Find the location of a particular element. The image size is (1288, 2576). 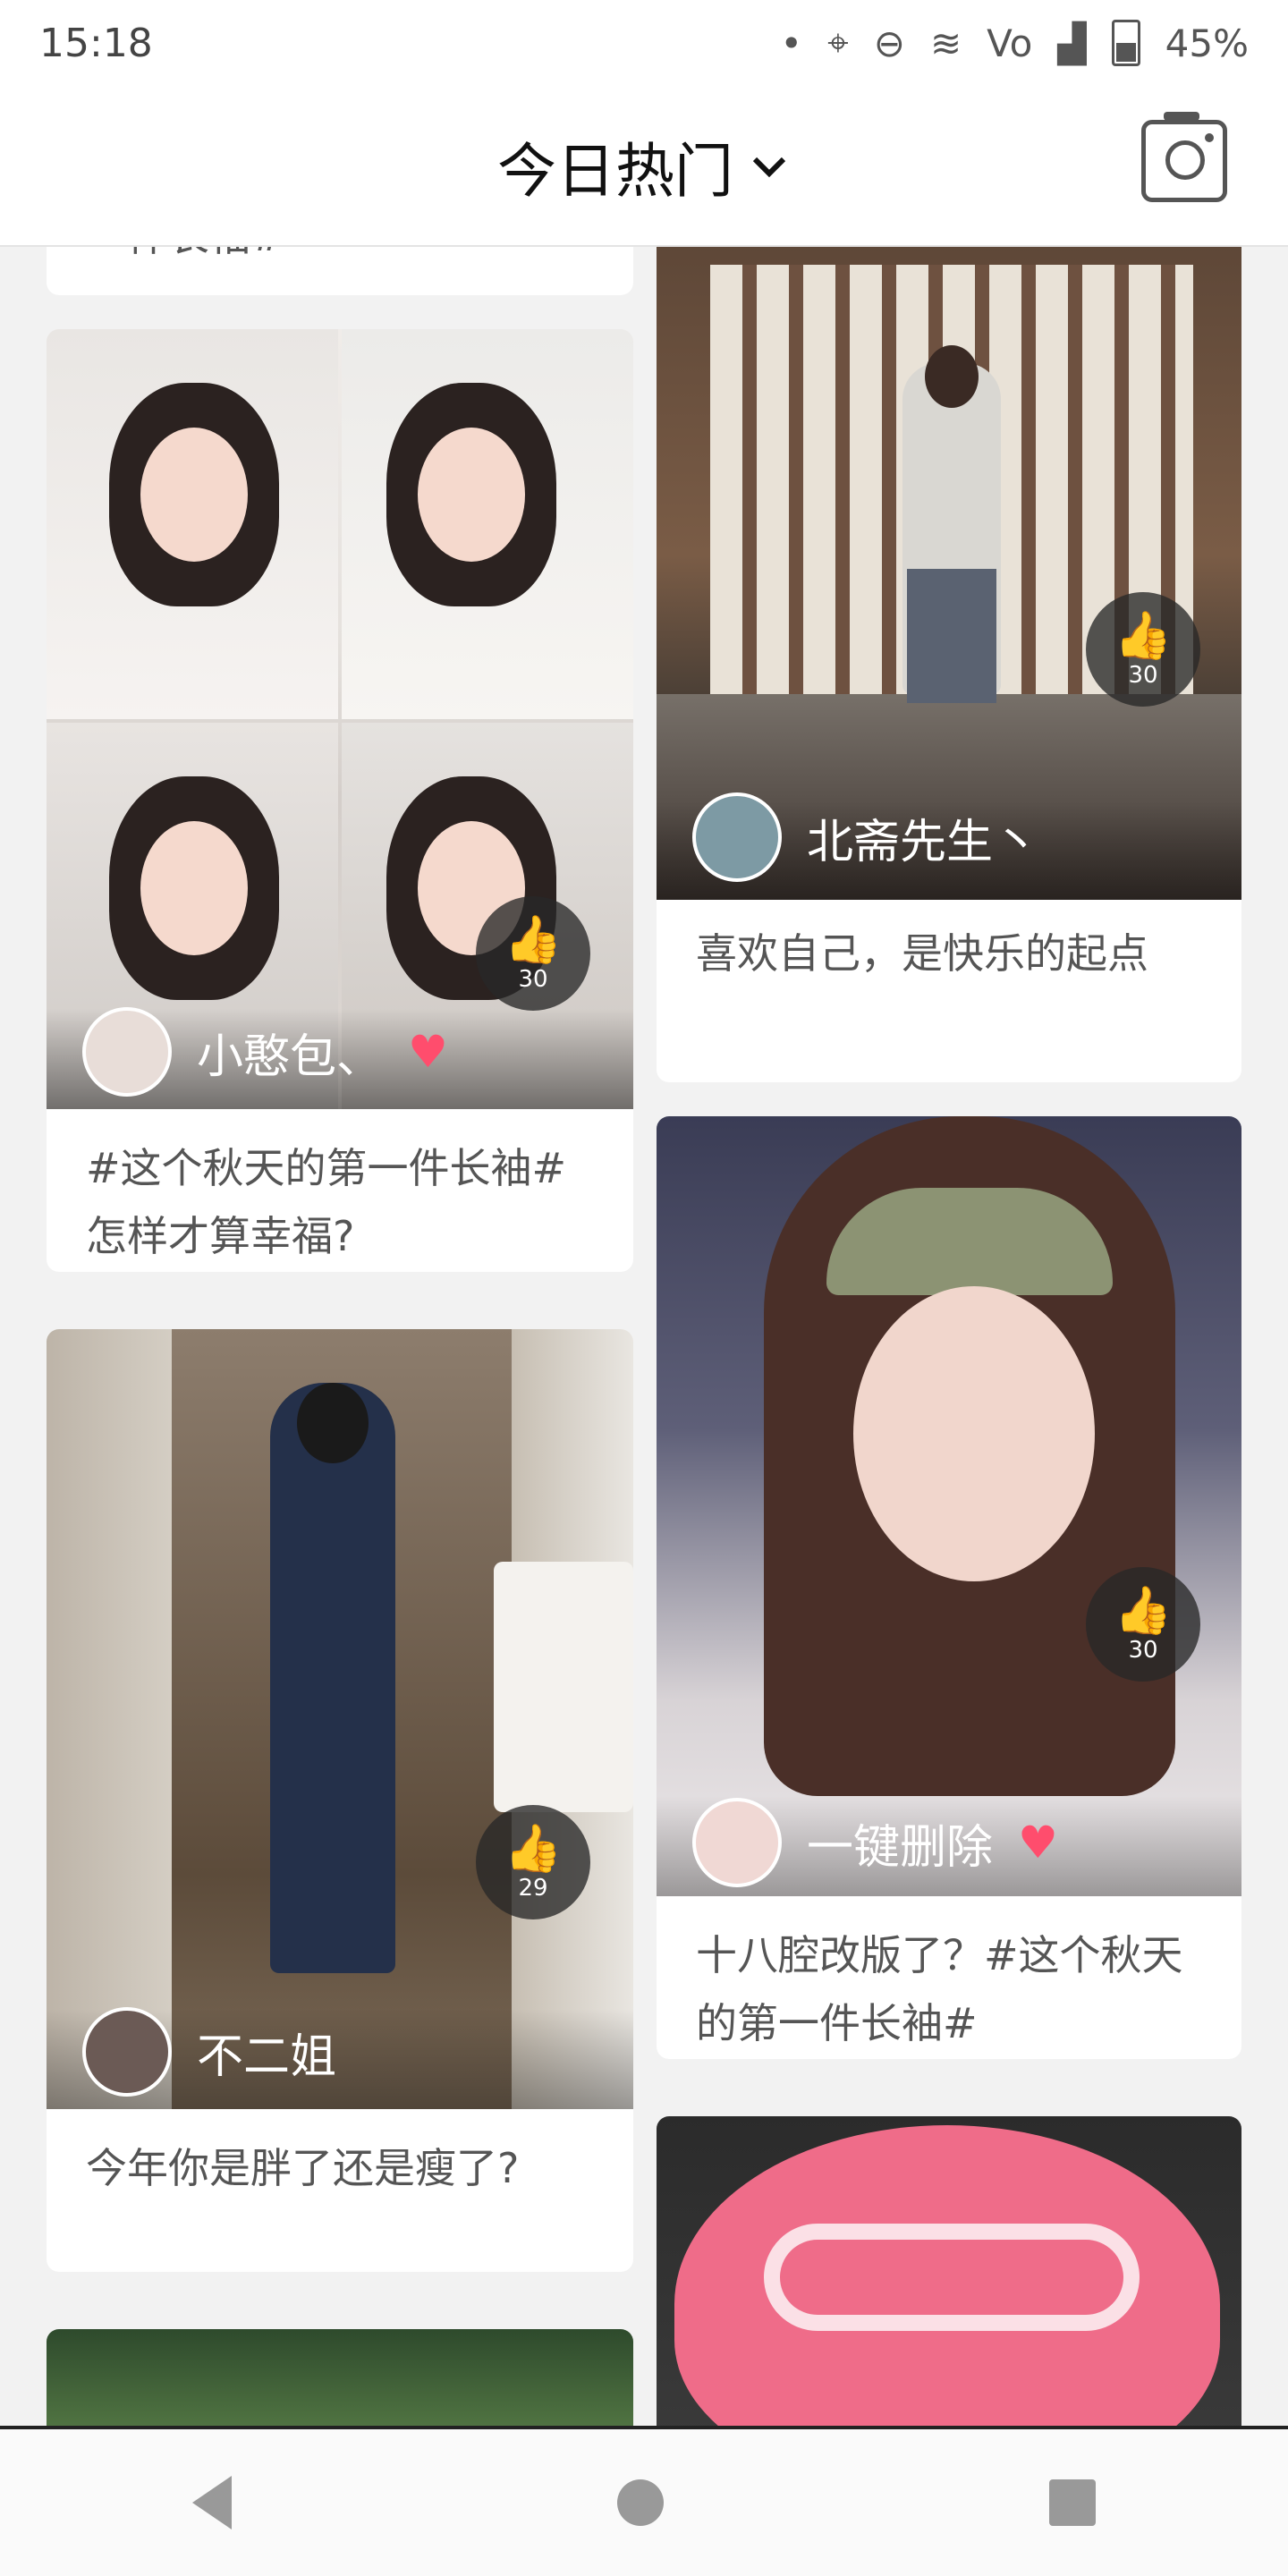

battery-percent: 45% is located at coordinates (1207, 43).